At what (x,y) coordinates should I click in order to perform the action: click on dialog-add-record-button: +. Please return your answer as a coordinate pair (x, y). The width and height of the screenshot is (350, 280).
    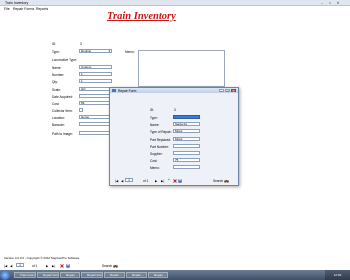
    Looking at the image, I should click on (169, 180).